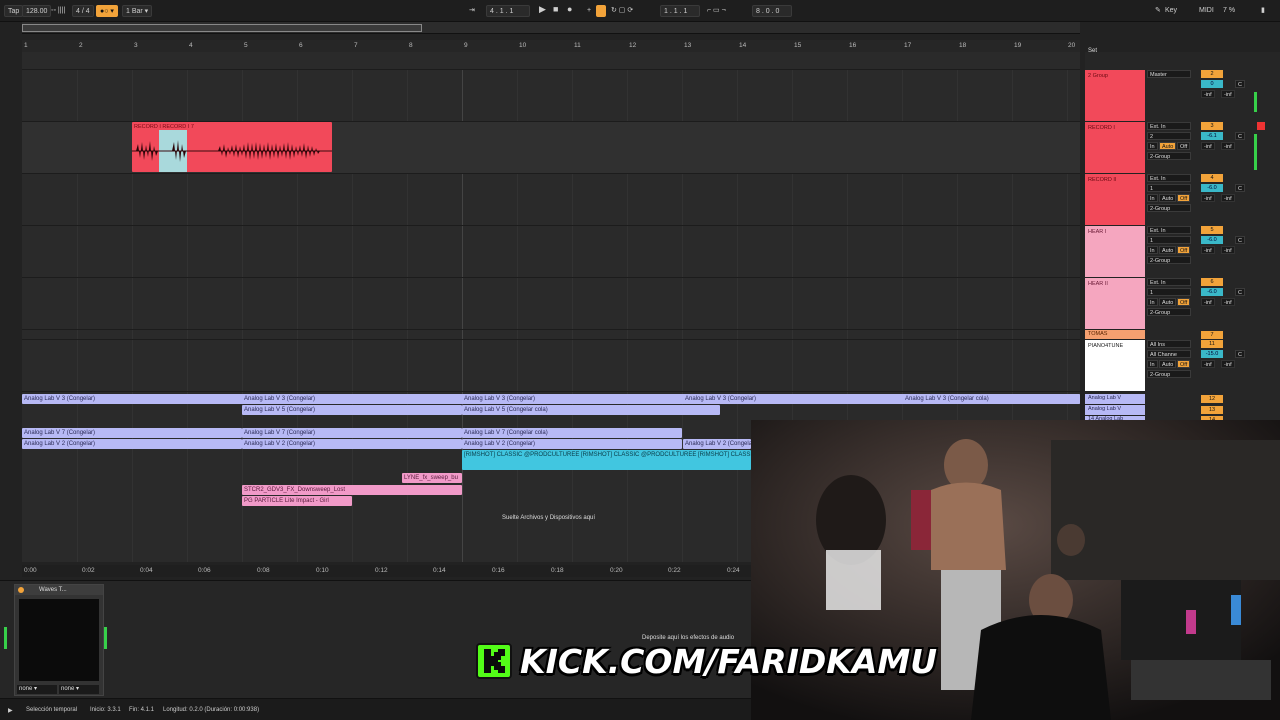 The image size is (1280, 720). What do you see at coordinates (991, 399) in the screenshot?
I see `midi-clip: Analog Lab V 3 (Congelar cola)` at bounding box center [991, 399].